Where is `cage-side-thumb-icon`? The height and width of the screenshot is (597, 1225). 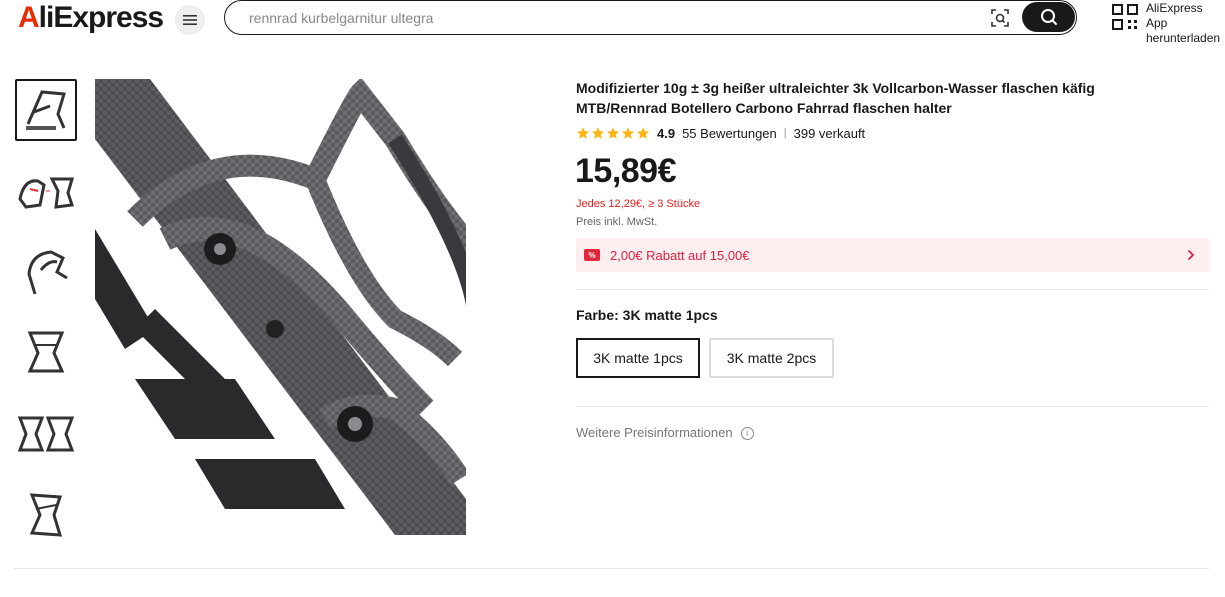
cage-side-thumb-icon is located at coordinates (47, 272).